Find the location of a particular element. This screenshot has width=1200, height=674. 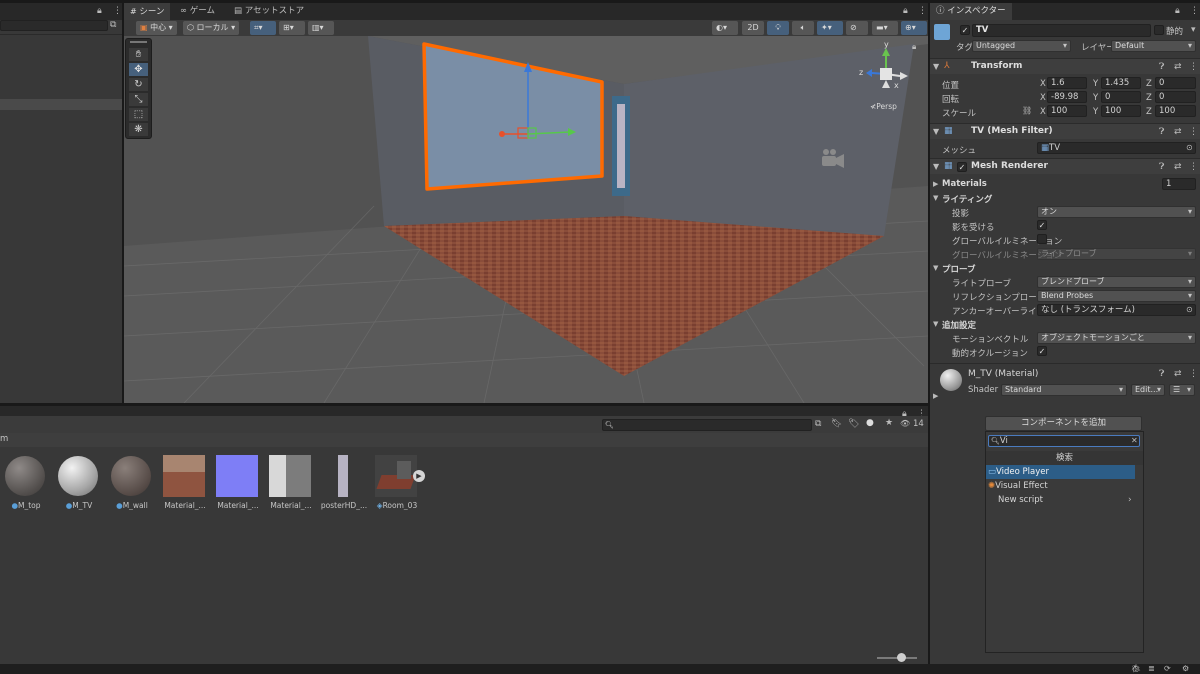

ruler-button: ▥▾ is located at coordinates (321, 28).